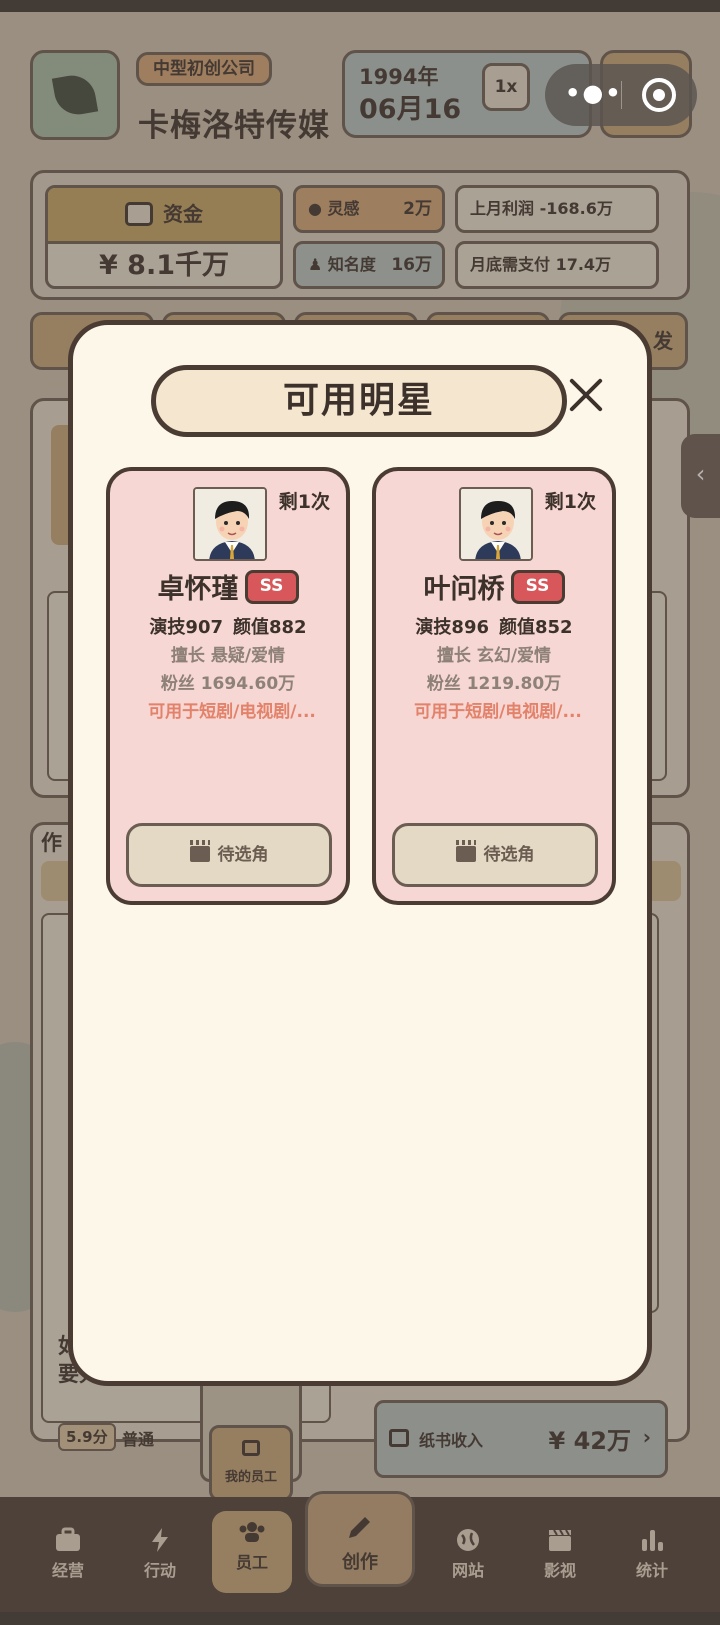  What do you see at coordinates (198, 589) in the screenshot?
I see `star-name: 卓怀瑾` at bounding box center [198, 589].